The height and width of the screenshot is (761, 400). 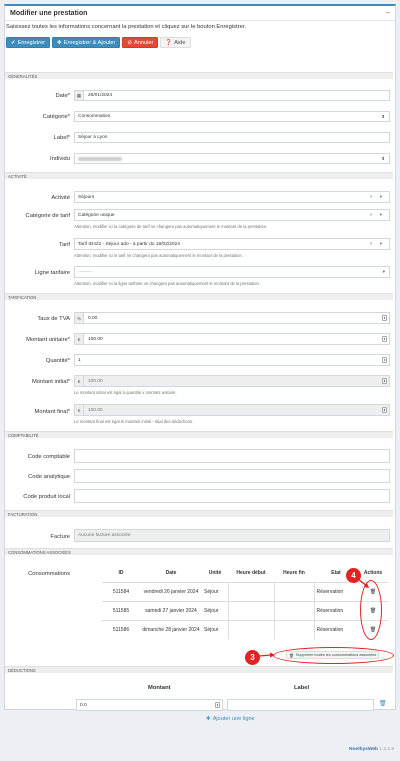 What do you see at coordinates (47, 216) in the screenshot?
I see `categorie-tarif-label: Catégorie de tarif` at bounding box center [47, 216].